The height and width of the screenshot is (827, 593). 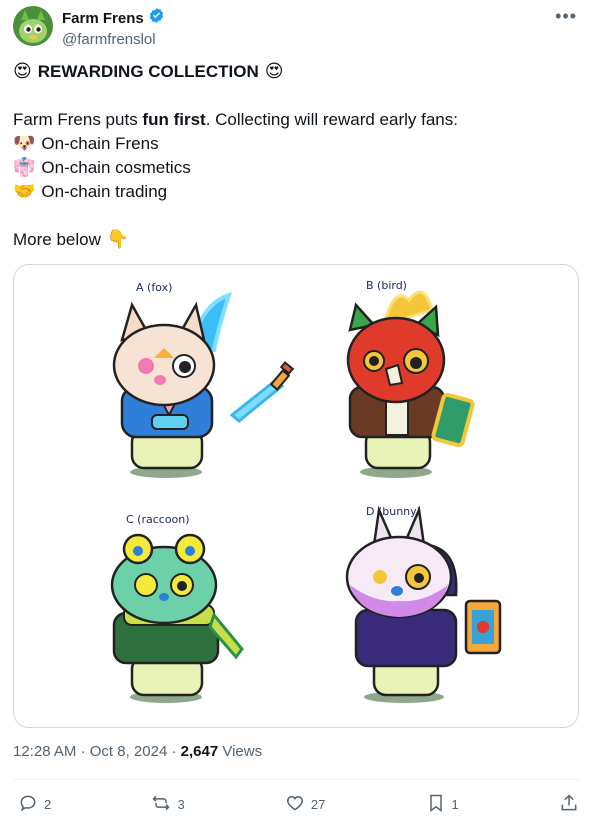 What do you see at coordinates (296, 779) in the screenshot?
I see `divider` at bounding box center [296, 779].